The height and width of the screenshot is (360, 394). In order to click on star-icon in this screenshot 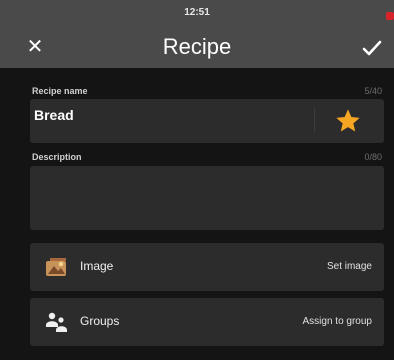, I will do `click(348, 121)`.